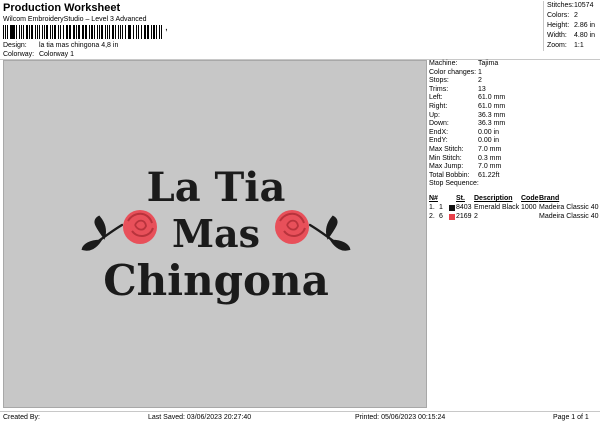 This screenshot has height=424, width=600. What do you see at coordinates (200, 417) in the screenshot?
I see `last-saved: Last Saved: 03/06/2023 20:27:40` at bounding box center [200, 417].